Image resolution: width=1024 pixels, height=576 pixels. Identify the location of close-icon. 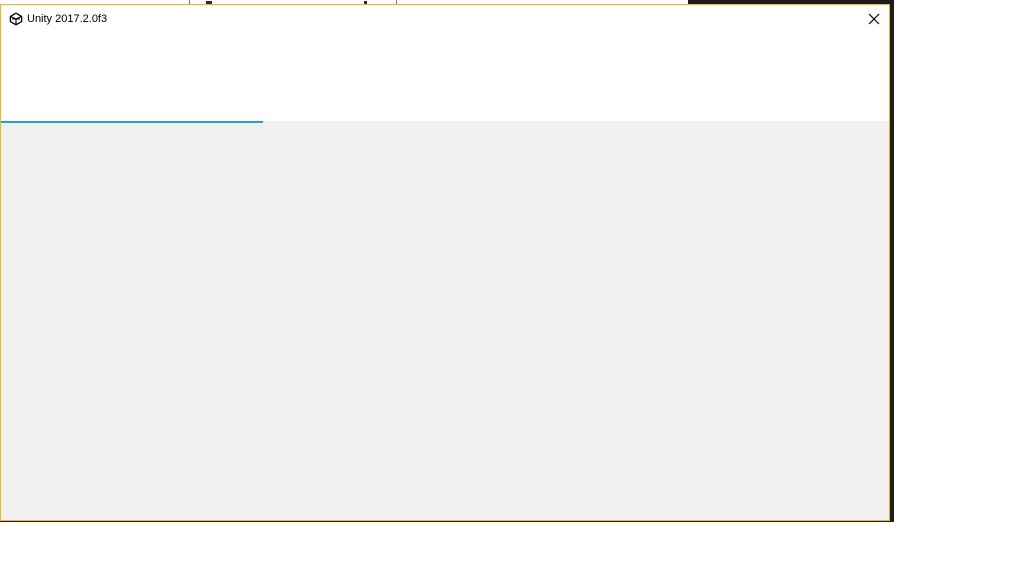
(874, 19).